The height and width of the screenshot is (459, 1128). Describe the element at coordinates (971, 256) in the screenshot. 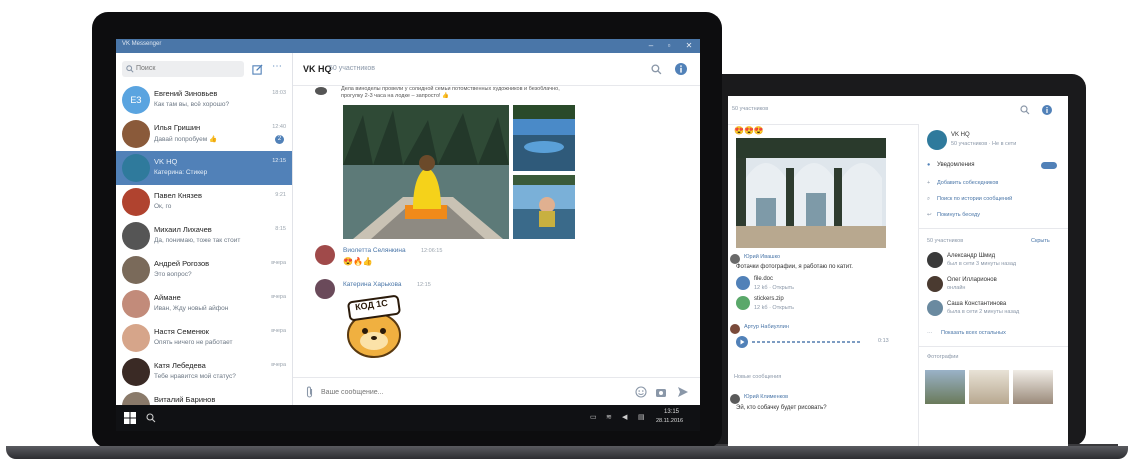

I see `member-name: Александр Шмид` at that location.